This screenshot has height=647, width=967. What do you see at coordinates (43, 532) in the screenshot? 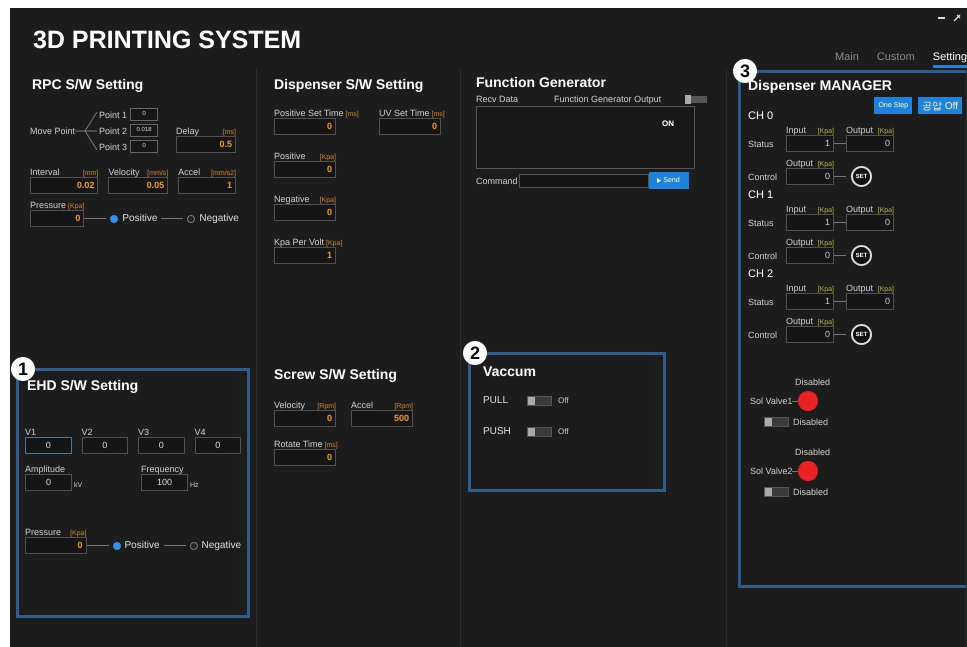
I see `field-label: Pressure` at bounding box center [43, 532].